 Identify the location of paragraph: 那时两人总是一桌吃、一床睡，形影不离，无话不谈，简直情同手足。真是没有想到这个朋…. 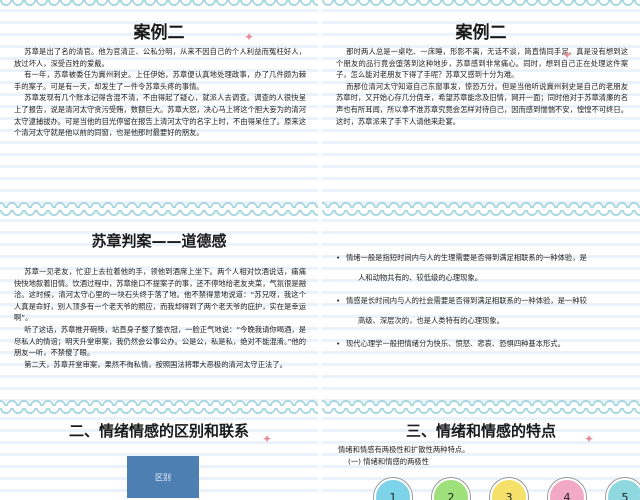
(482, 63).